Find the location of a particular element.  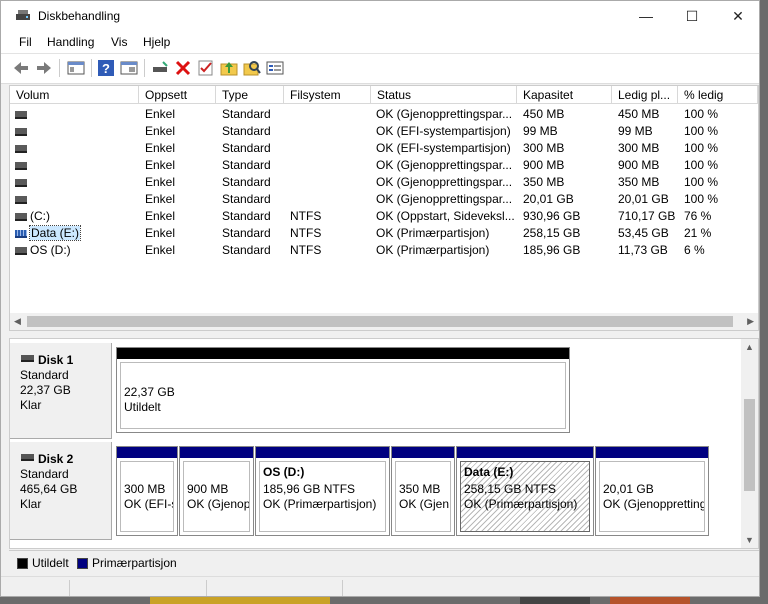

check-icon is located at coordinates (206, 68).